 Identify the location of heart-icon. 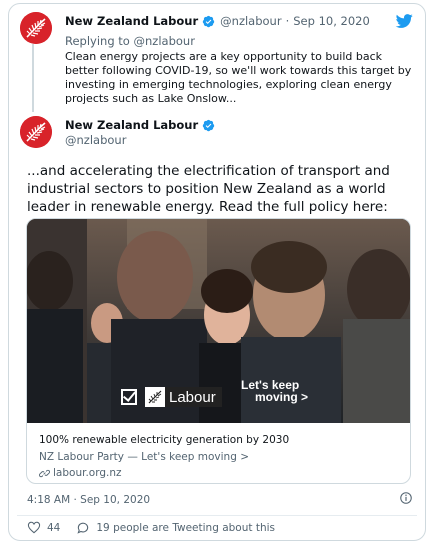
(34, 527).